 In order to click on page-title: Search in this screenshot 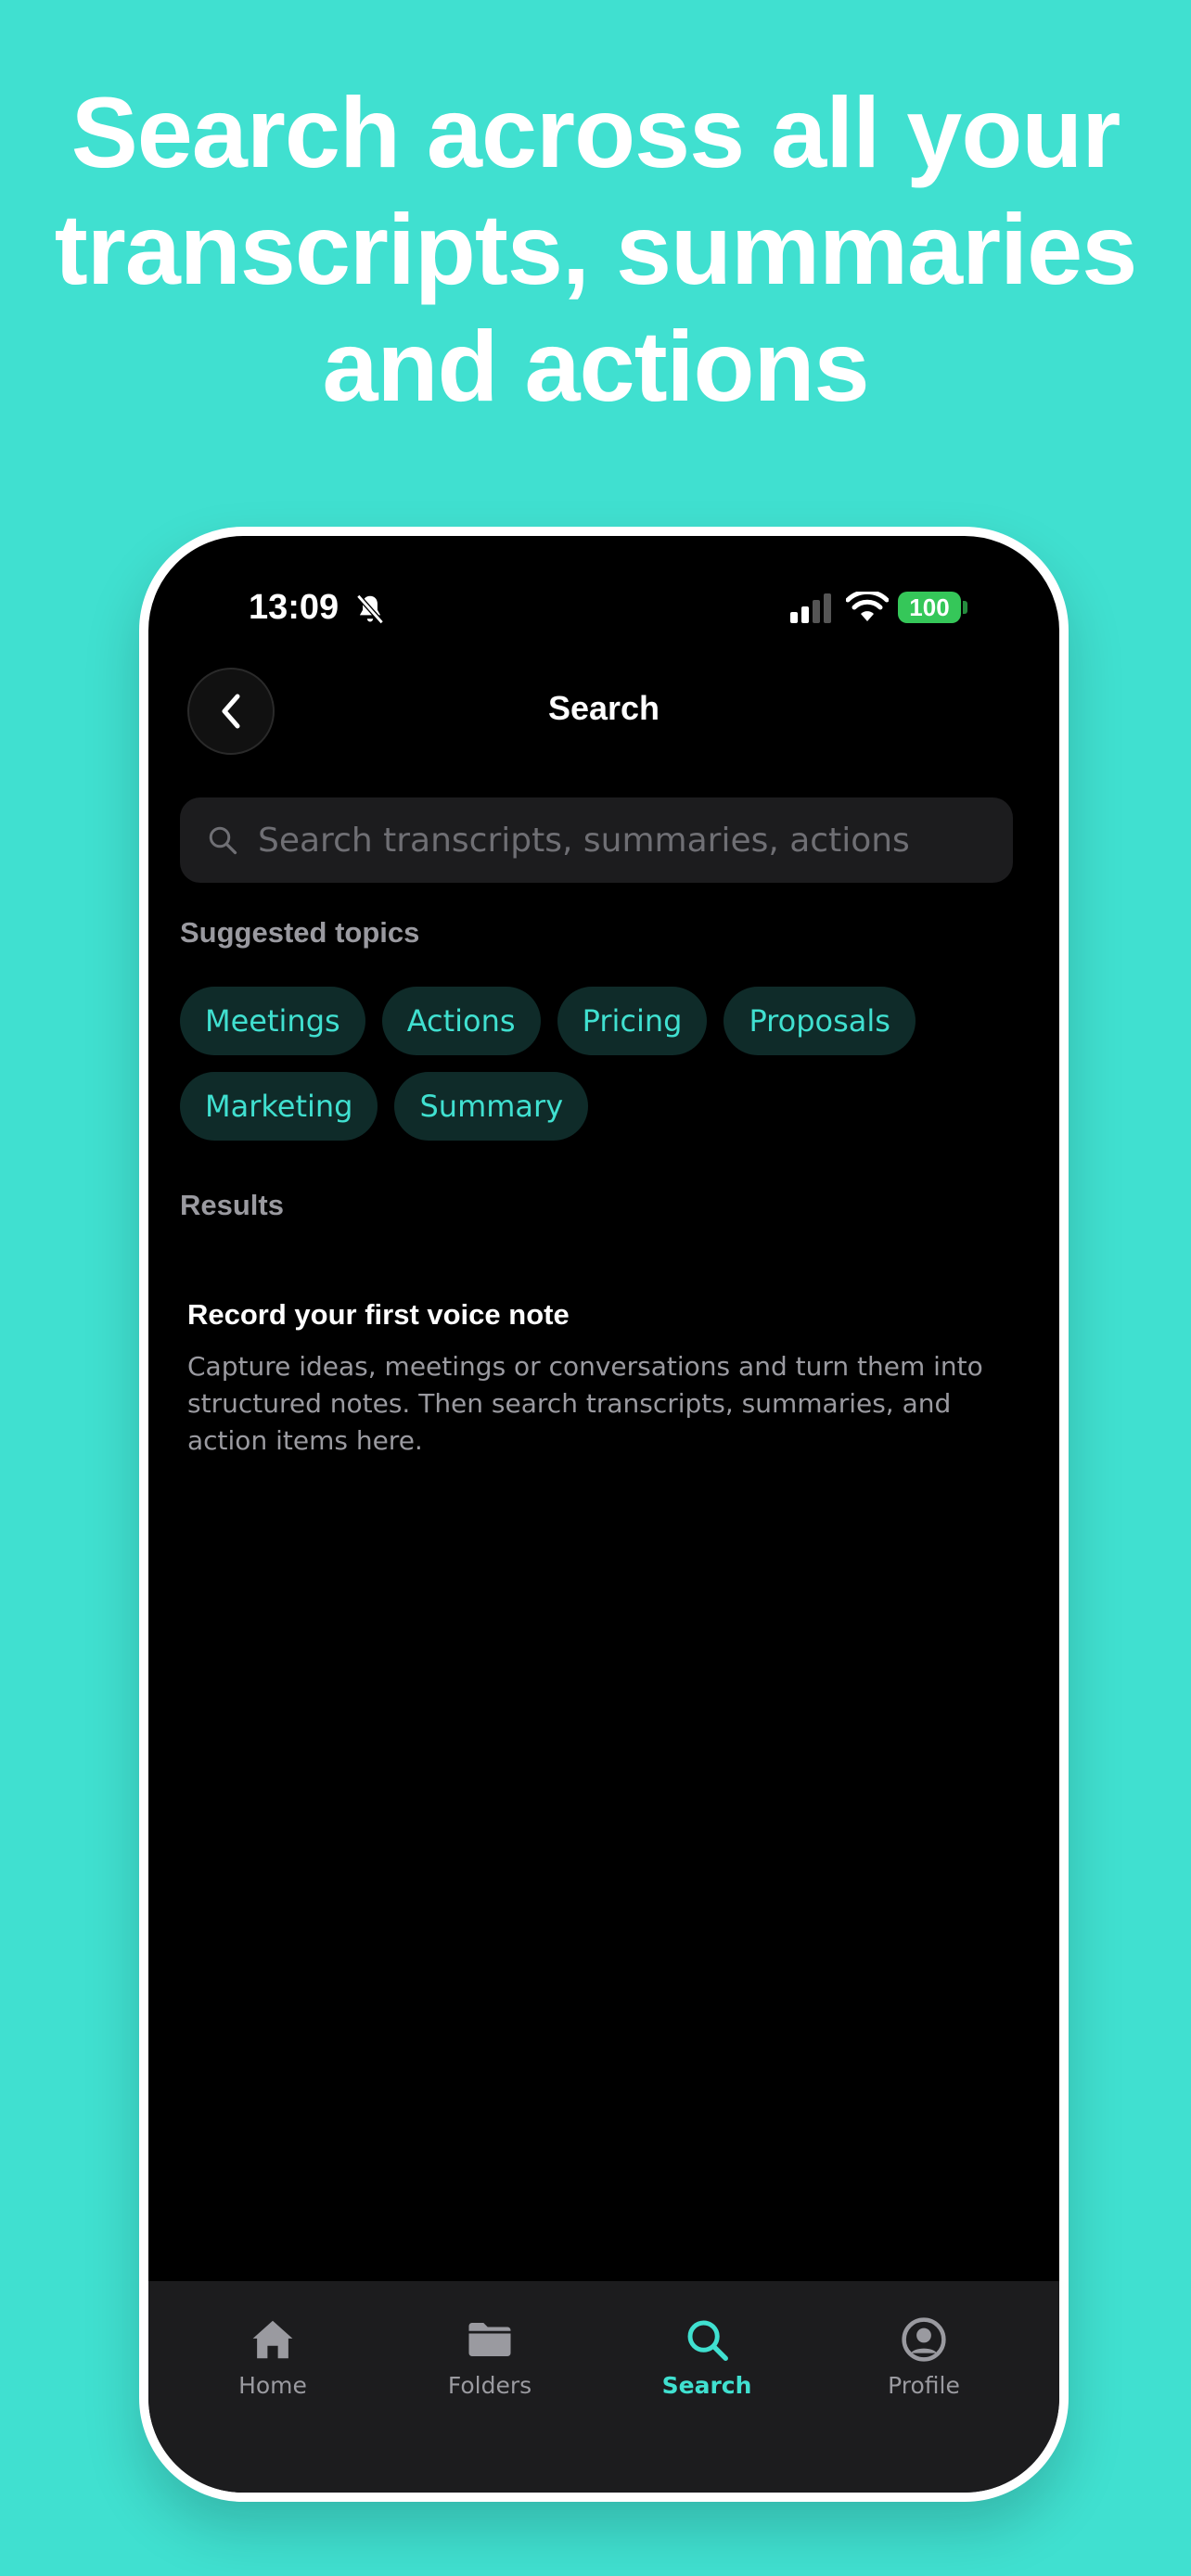, I will do `click(603, 708)`.